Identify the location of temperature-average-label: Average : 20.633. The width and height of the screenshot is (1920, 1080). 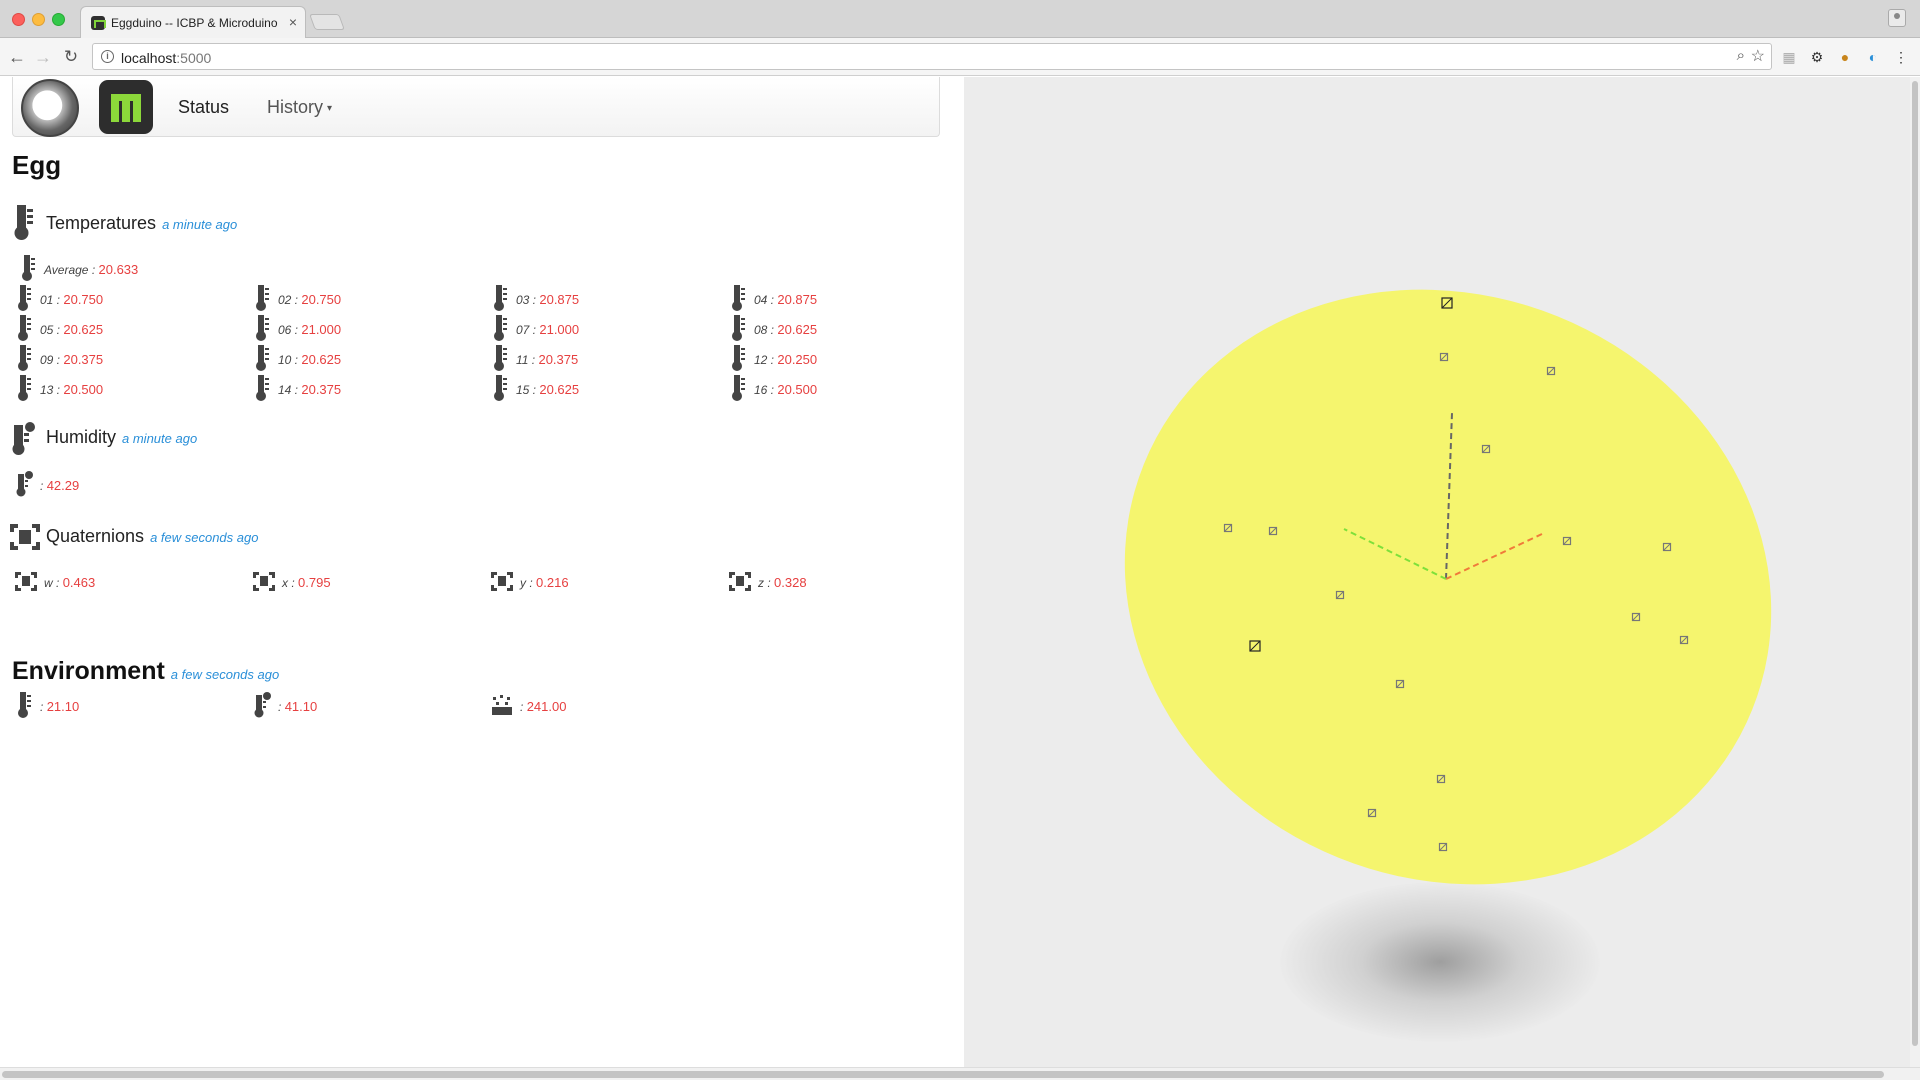
(91, 269).